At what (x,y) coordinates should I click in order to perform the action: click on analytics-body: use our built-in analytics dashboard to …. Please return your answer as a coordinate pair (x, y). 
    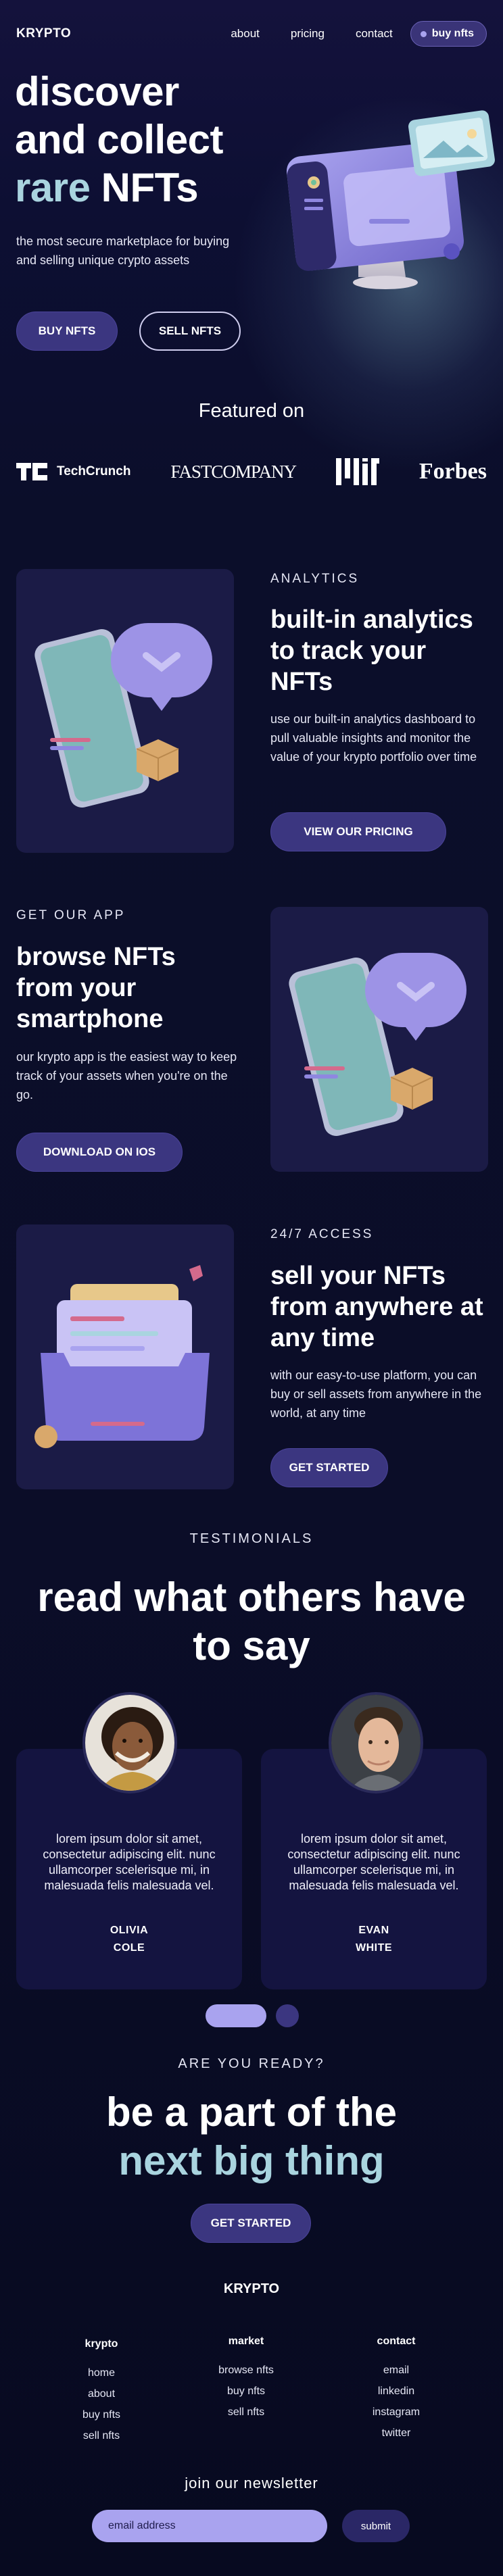
    Looking at the image, I should click on (373, 738).